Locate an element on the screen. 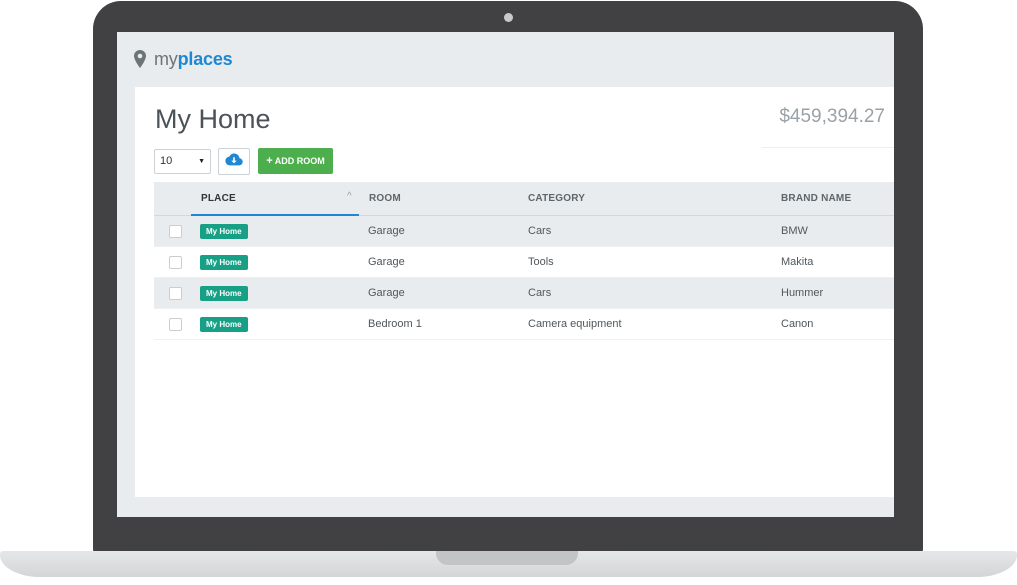  page-title: My Home is located at coordinates (213, 119).